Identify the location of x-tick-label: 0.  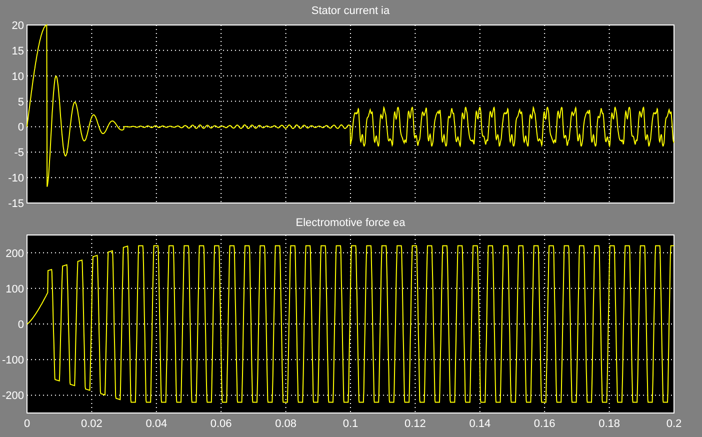
(27, 424).